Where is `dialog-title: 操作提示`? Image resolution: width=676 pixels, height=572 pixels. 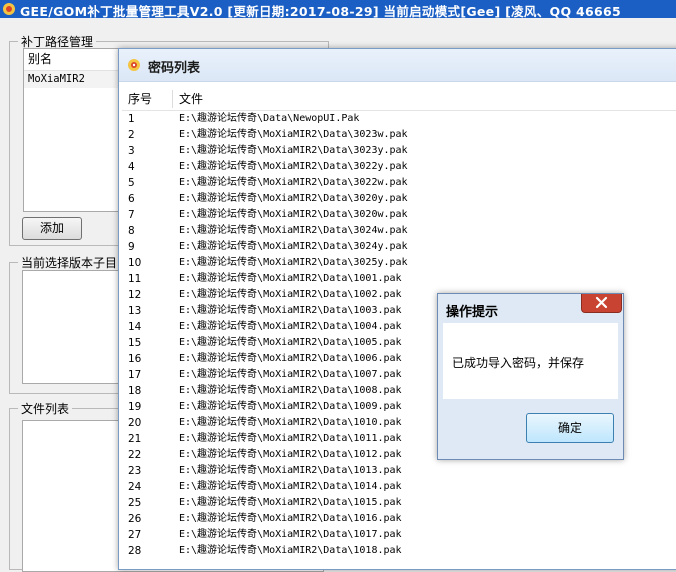
dialog-title: 操作提示 is located at coordinates (472, 312).